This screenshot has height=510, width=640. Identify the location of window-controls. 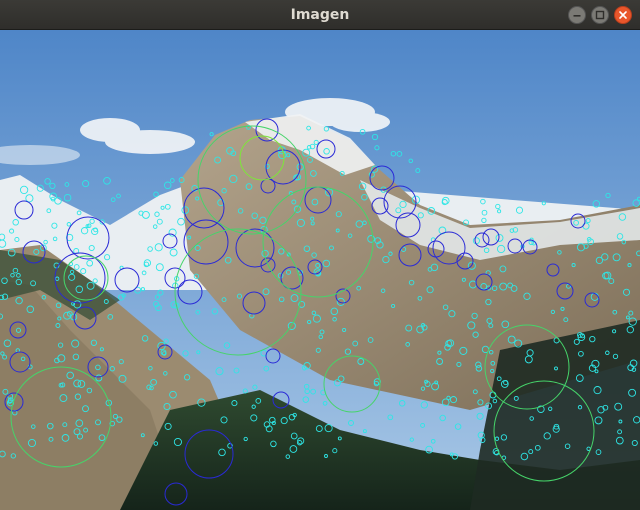
(600, 15).